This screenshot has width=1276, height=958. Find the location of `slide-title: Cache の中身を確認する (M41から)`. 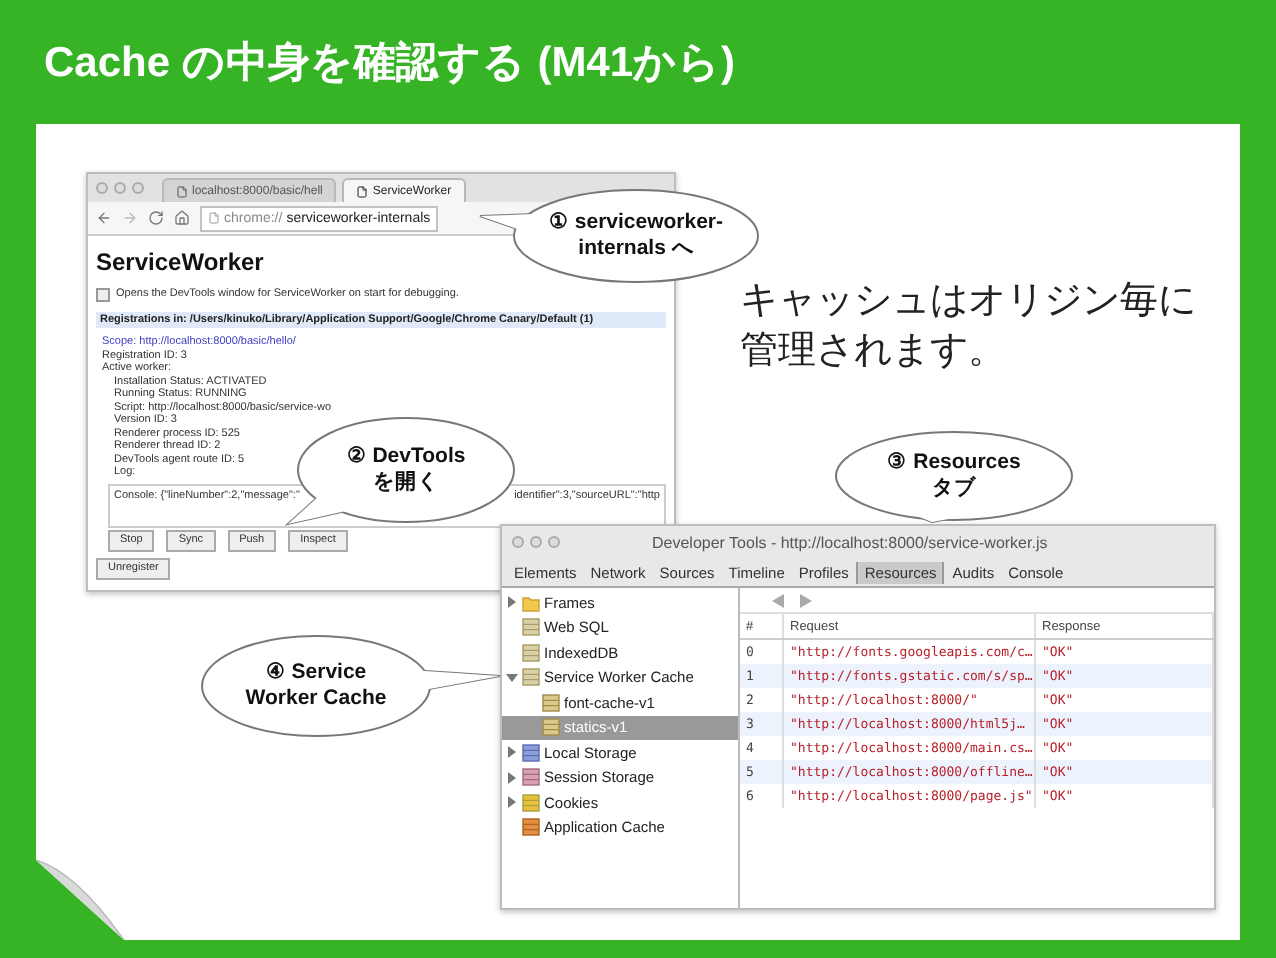

slide-title: Cache の中身を確認する (M41から) is located at coordinates (390, 64).